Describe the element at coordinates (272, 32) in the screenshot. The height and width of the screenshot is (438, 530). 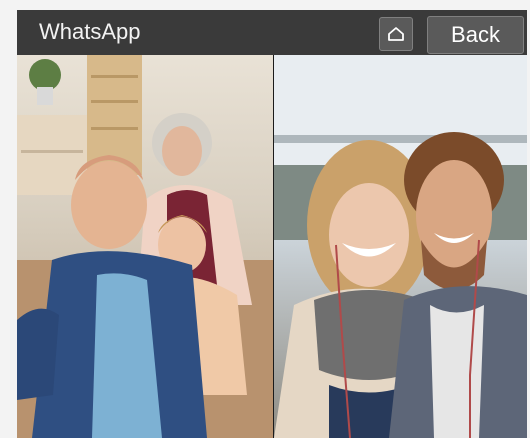
I see `title-bar: WhatsApp Back` at that location.